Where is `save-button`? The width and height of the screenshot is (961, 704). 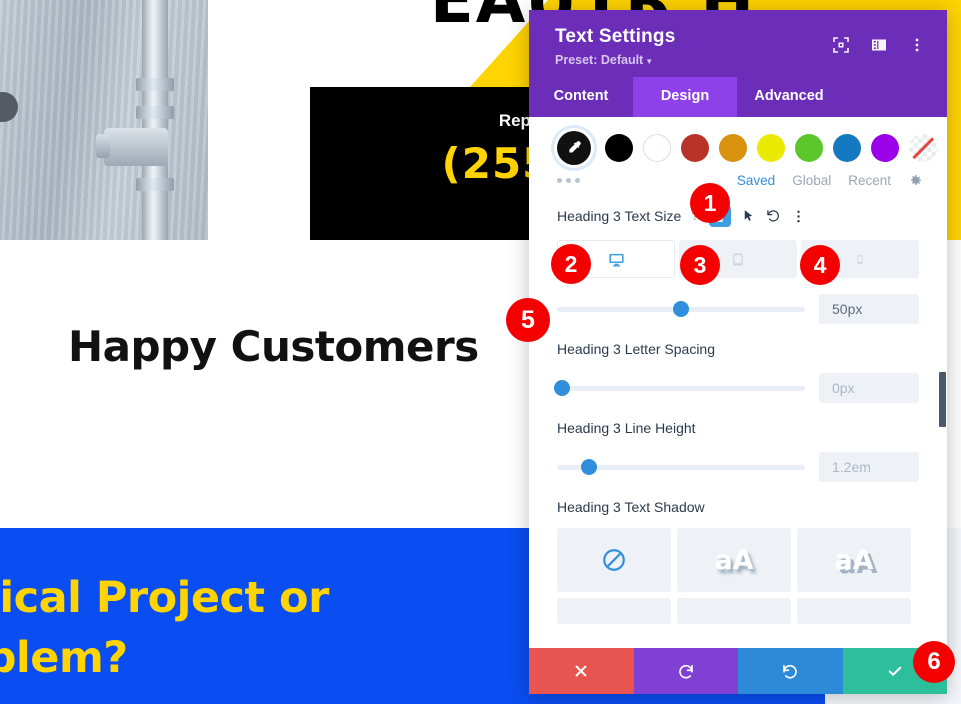 save-button is located at coordinates (894, 671).